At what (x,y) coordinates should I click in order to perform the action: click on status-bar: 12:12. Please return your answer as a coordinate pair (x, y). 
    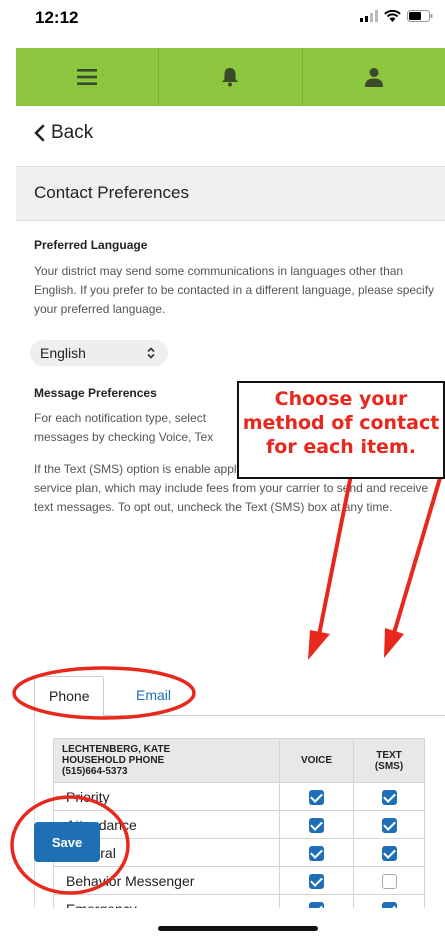
    Looking at the image, I should click on (222, 24).